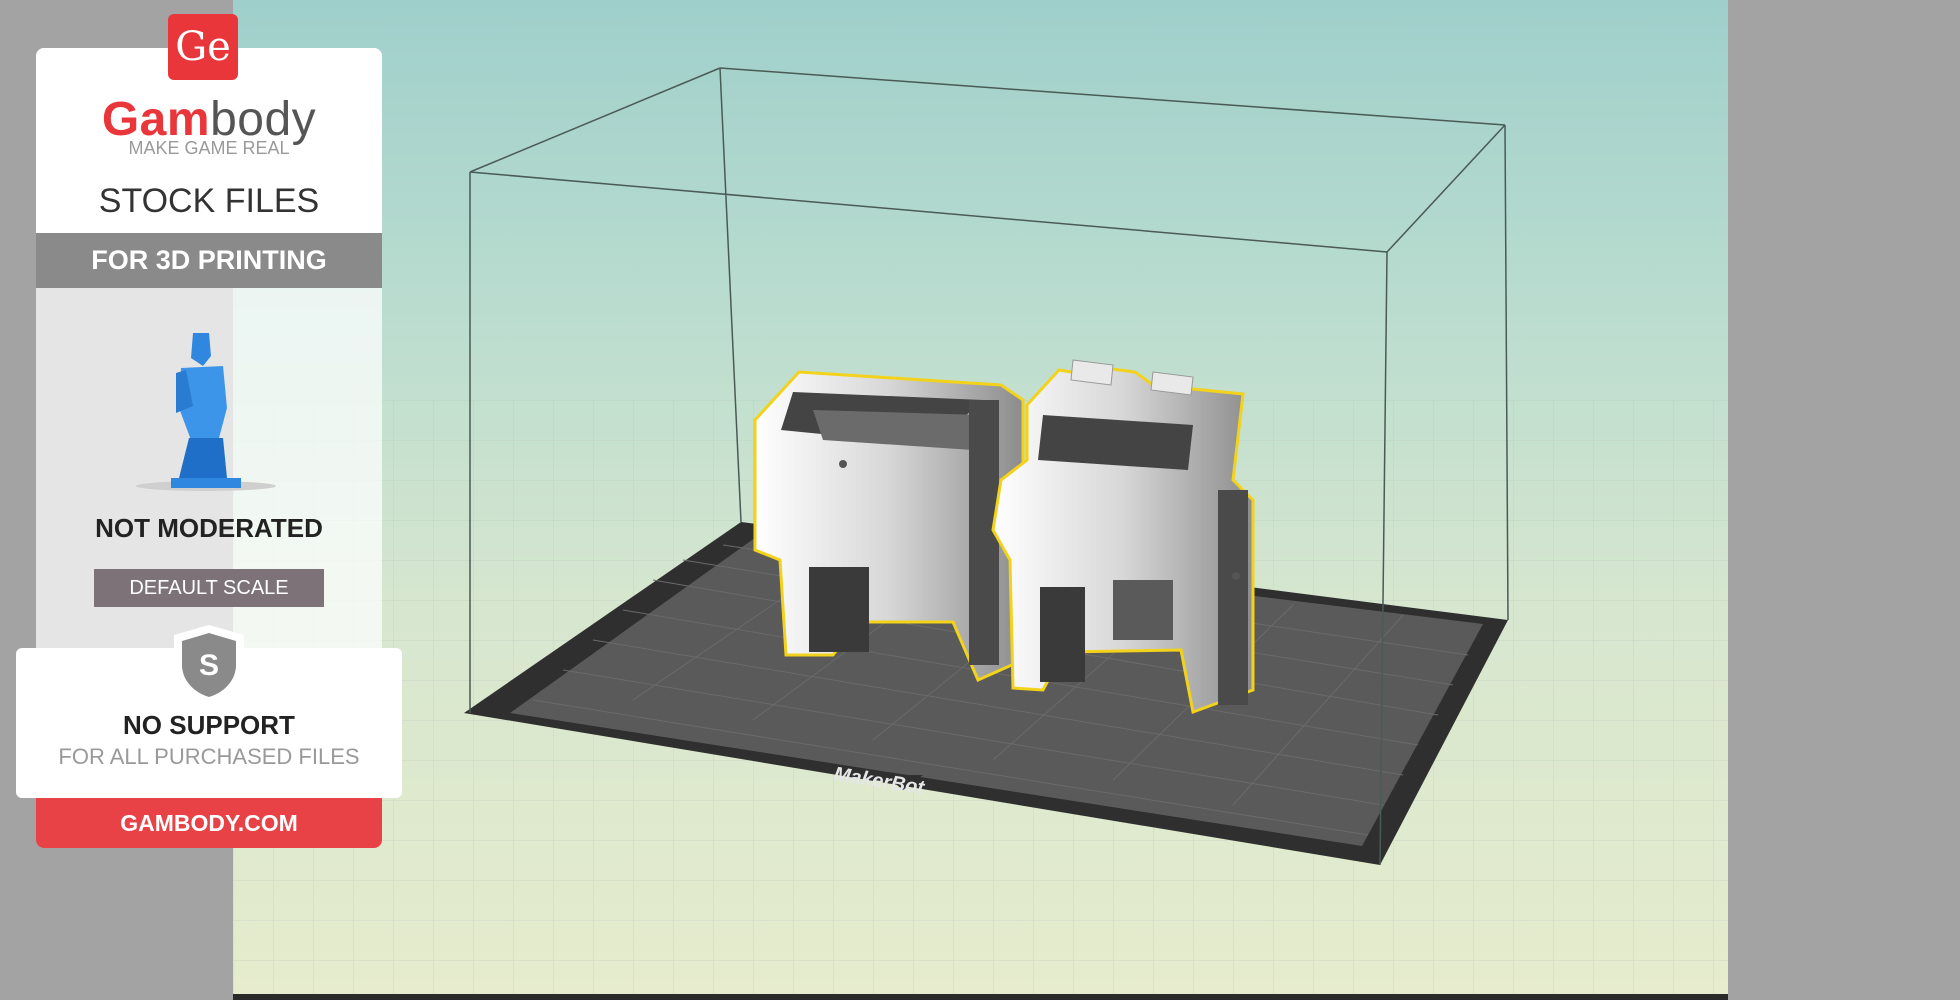  What do you see at coordinates (209, 756) in the screenshot?
I see `support-subtext: FOR ALL PURCHASED FILES` at bounding box center [209, 756].